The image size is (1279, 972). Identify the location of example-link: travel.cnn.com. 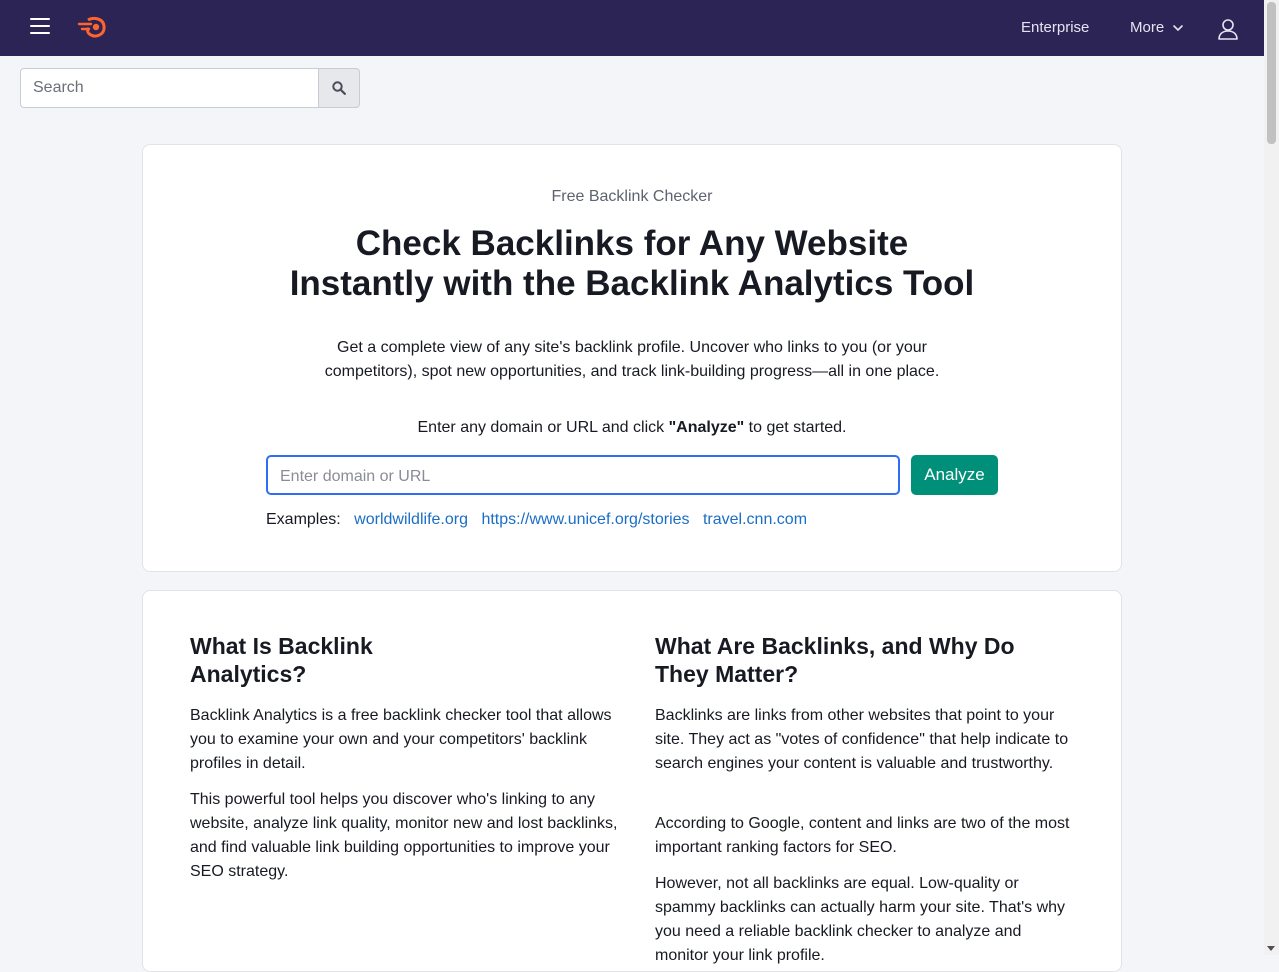
(755, 519).